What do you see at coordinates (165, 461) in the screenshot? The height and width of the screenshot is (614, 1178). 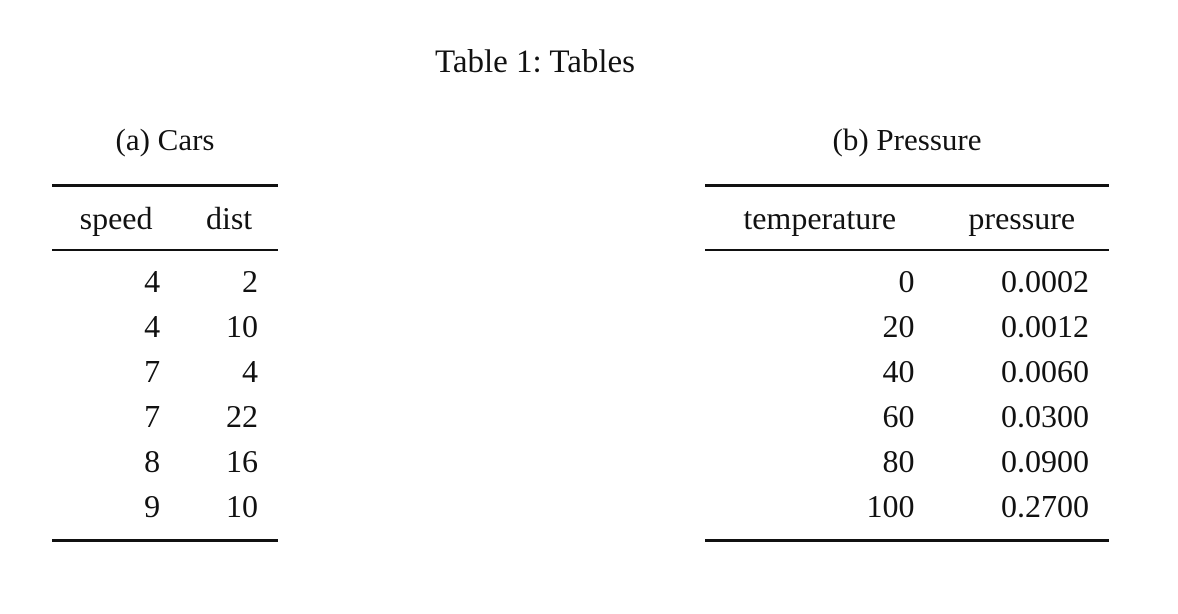 I see `table-row: 8 16` at bounding box center [165, 461].